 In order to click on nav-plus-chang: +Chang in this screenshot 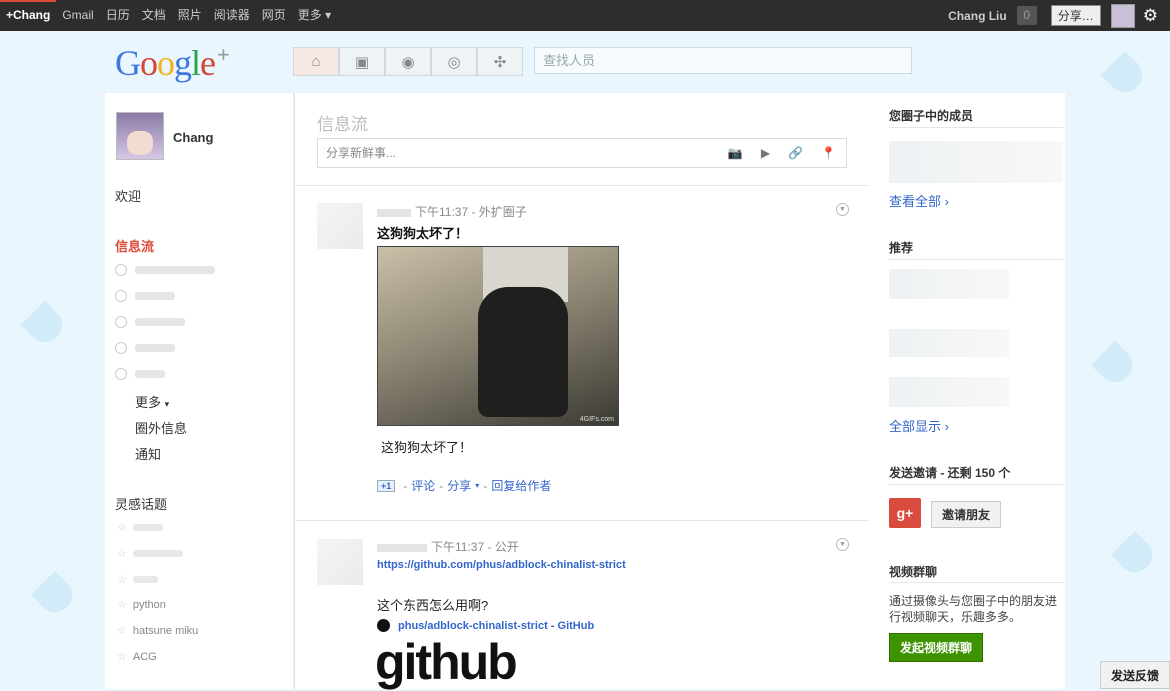, I will do `click(28, 15)`.